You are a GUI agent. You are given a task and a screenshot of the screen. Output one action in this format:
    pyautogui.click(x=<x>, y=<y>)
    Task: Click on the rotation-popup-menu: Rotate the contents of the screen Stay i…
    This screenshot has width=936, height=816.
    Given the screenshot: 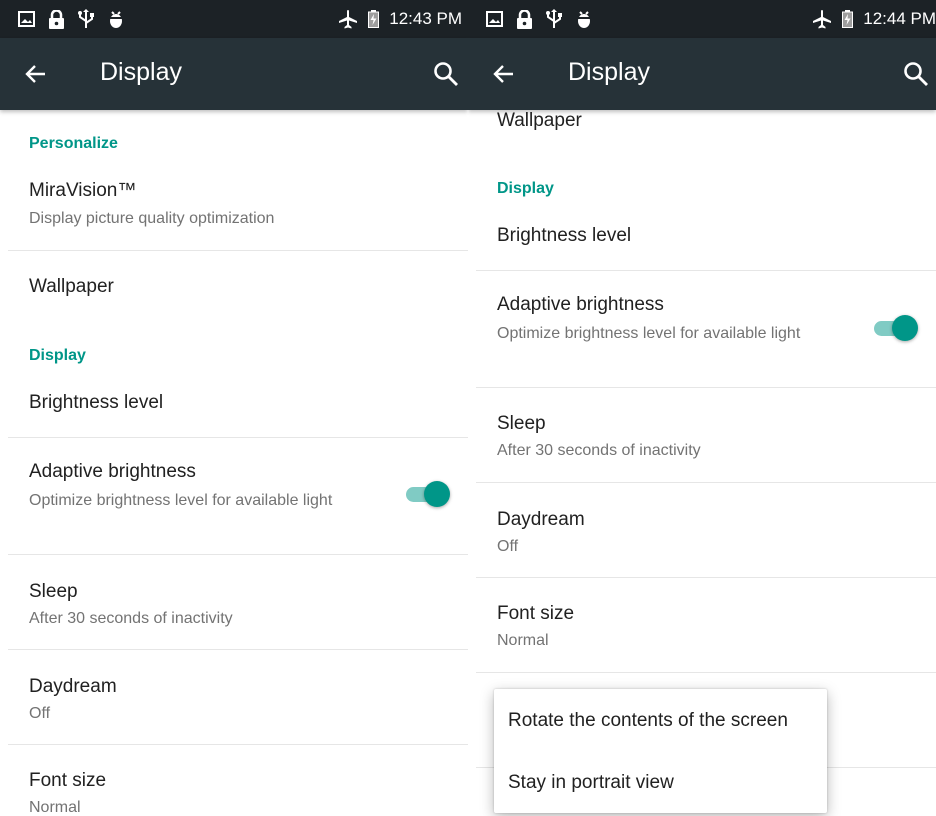 What is the action you would take?
    pyautogui.click(x=660, y=751)
    